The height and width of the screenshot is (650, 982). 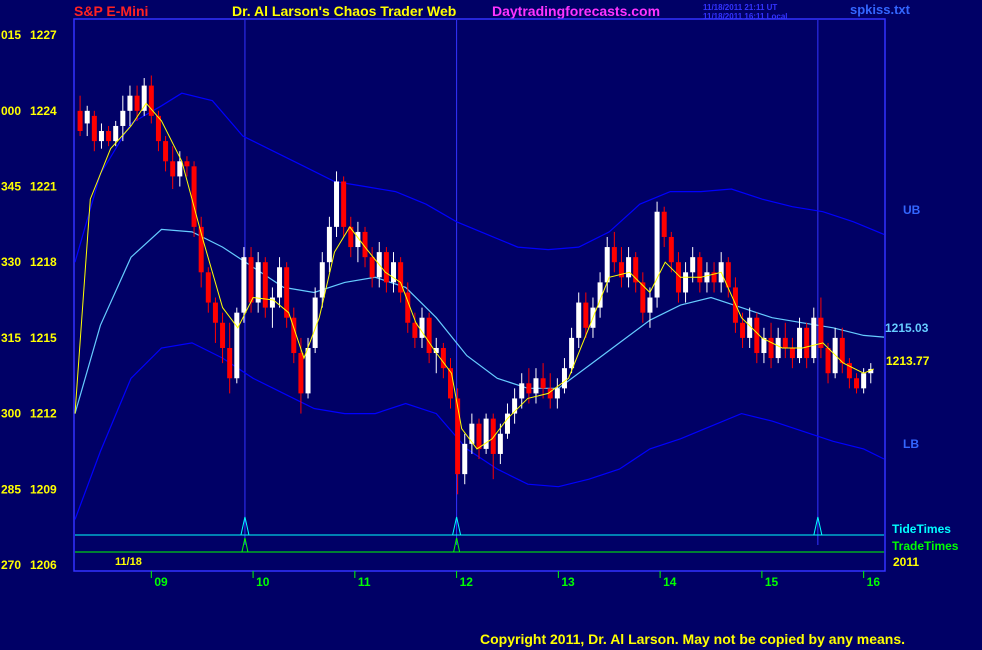 I want to click on y-tick-time-label: 300, so click(x=11, y=414).